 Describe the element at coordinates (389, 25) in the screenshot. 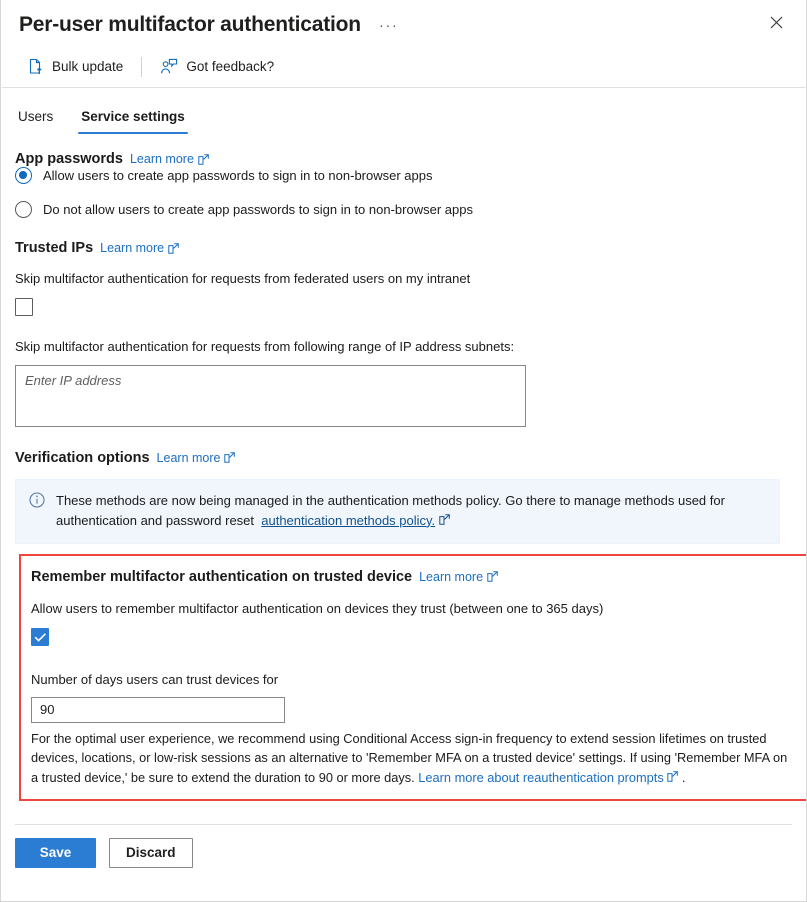

I see `more-options-button: ···` at that location.